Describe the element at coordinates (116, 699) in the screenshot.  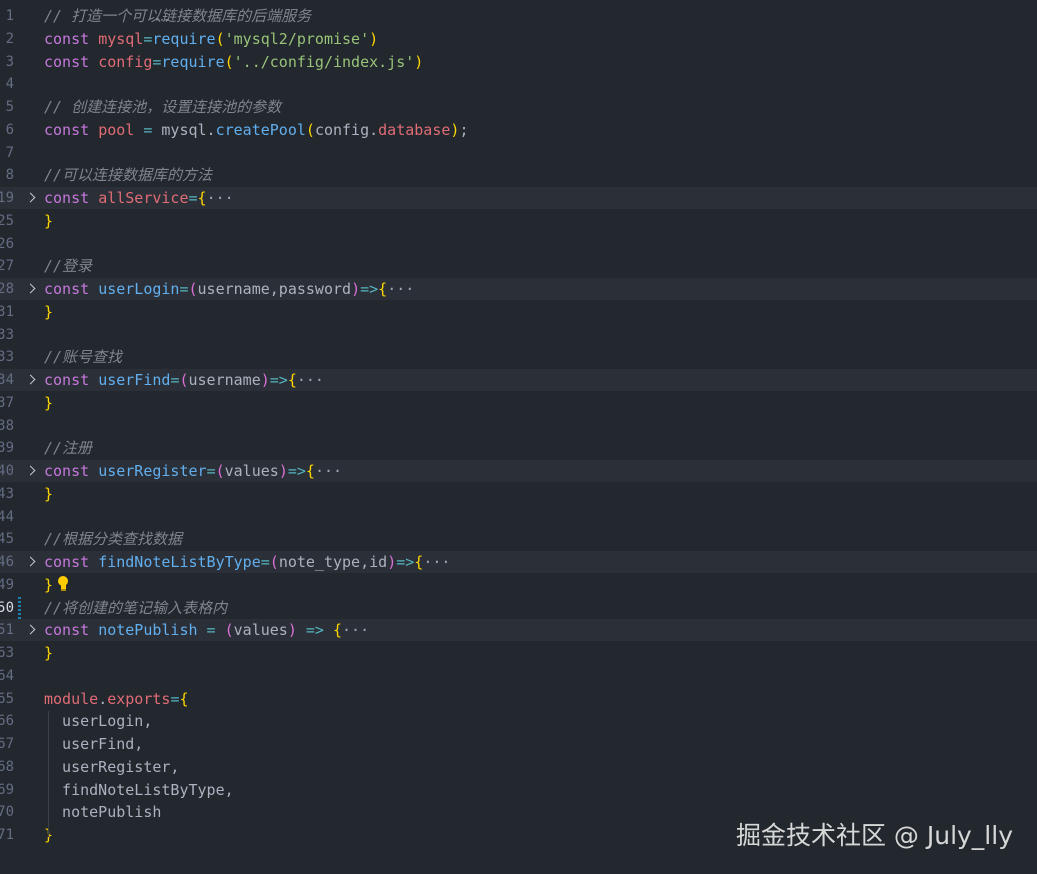
I see `code-text: module.exports={` at that location.